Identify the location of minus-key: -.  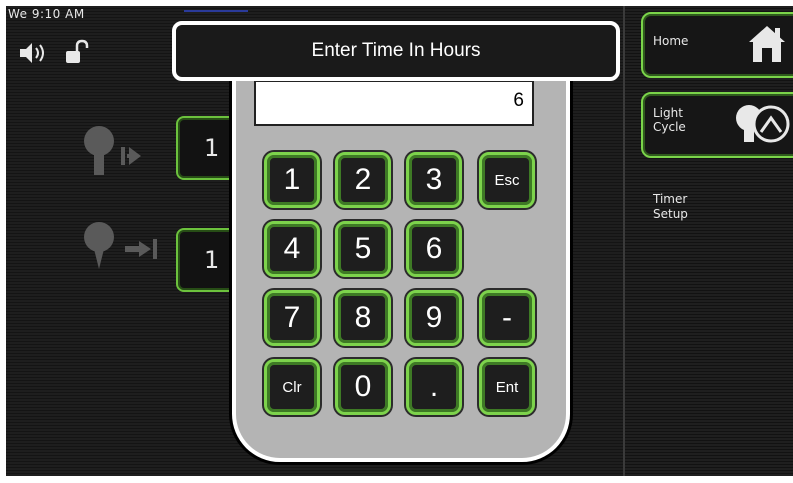
(507, 318).